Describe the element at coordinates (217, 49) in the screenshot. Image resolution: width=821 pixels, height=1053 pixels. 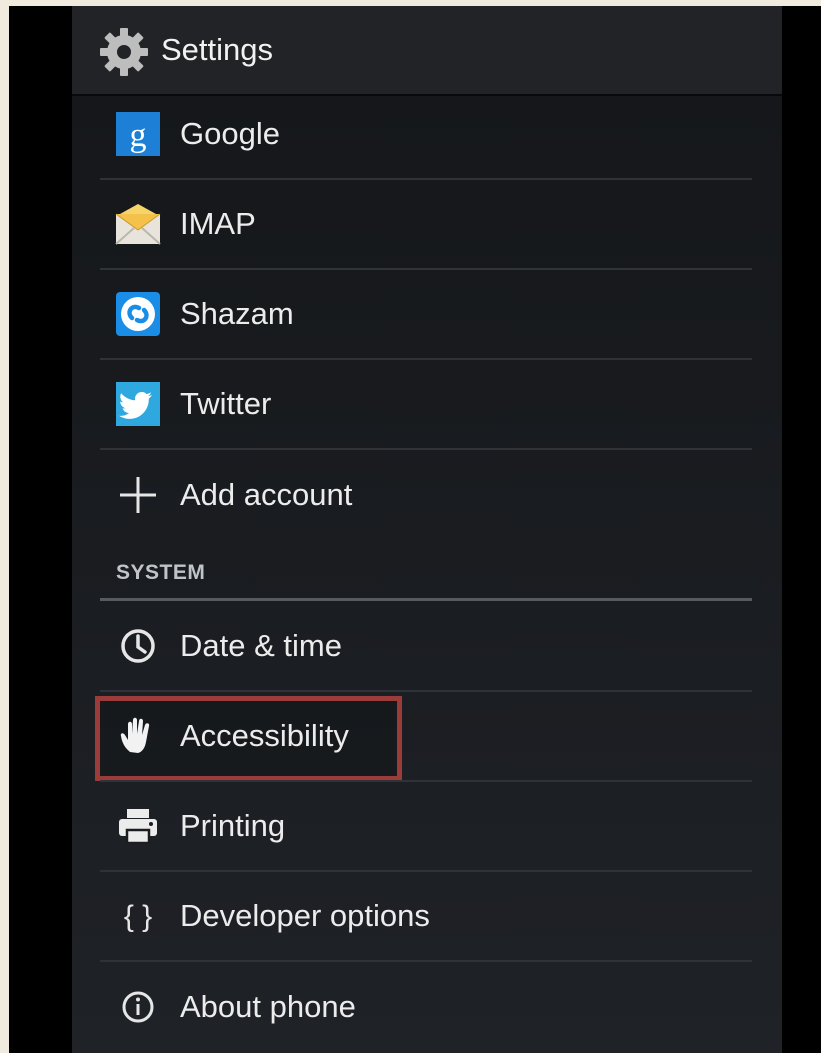
I see `page-title: Settings` at that location.